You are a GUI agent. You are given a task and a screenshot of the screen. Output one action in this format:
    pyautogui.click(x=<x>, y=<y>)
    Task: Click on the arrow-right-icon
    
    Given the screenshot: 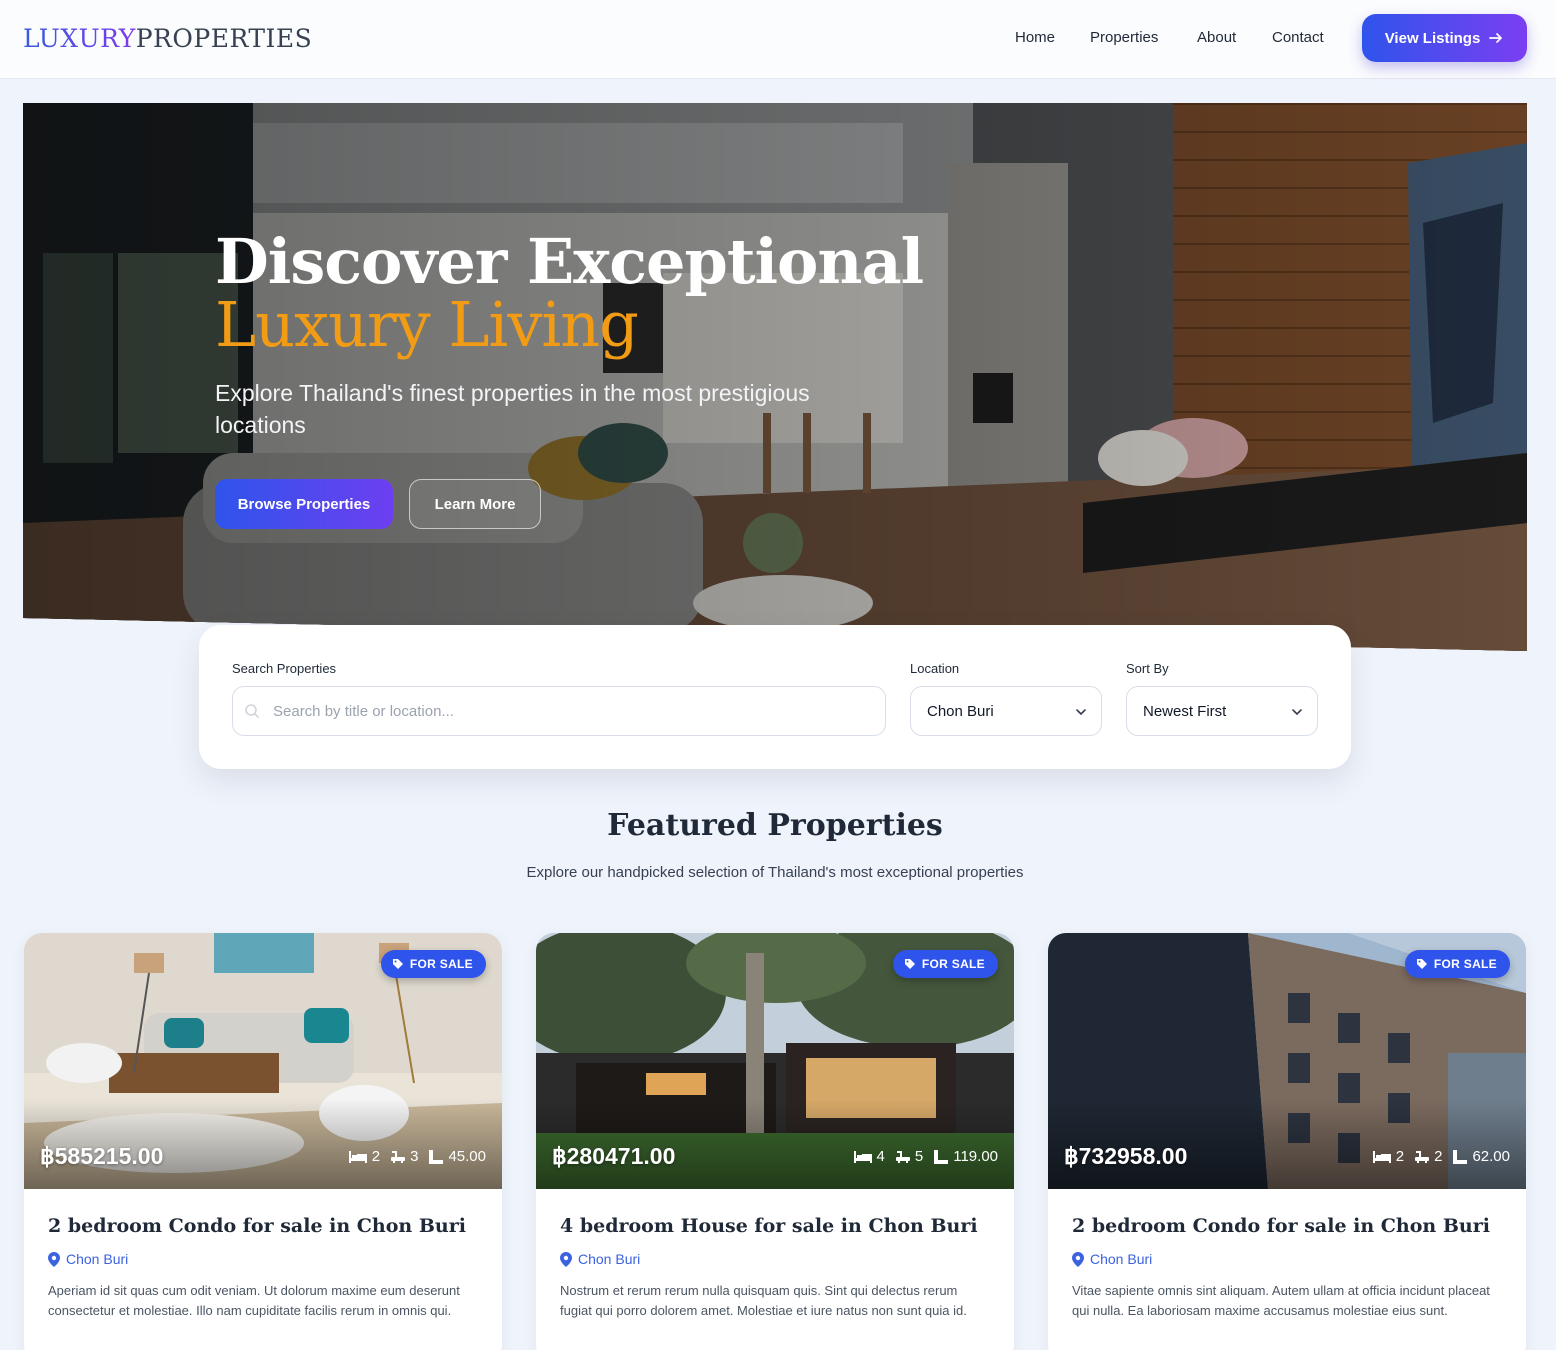 What is the action you would take?
    pyautogui.click(x=1496, y=38)
    